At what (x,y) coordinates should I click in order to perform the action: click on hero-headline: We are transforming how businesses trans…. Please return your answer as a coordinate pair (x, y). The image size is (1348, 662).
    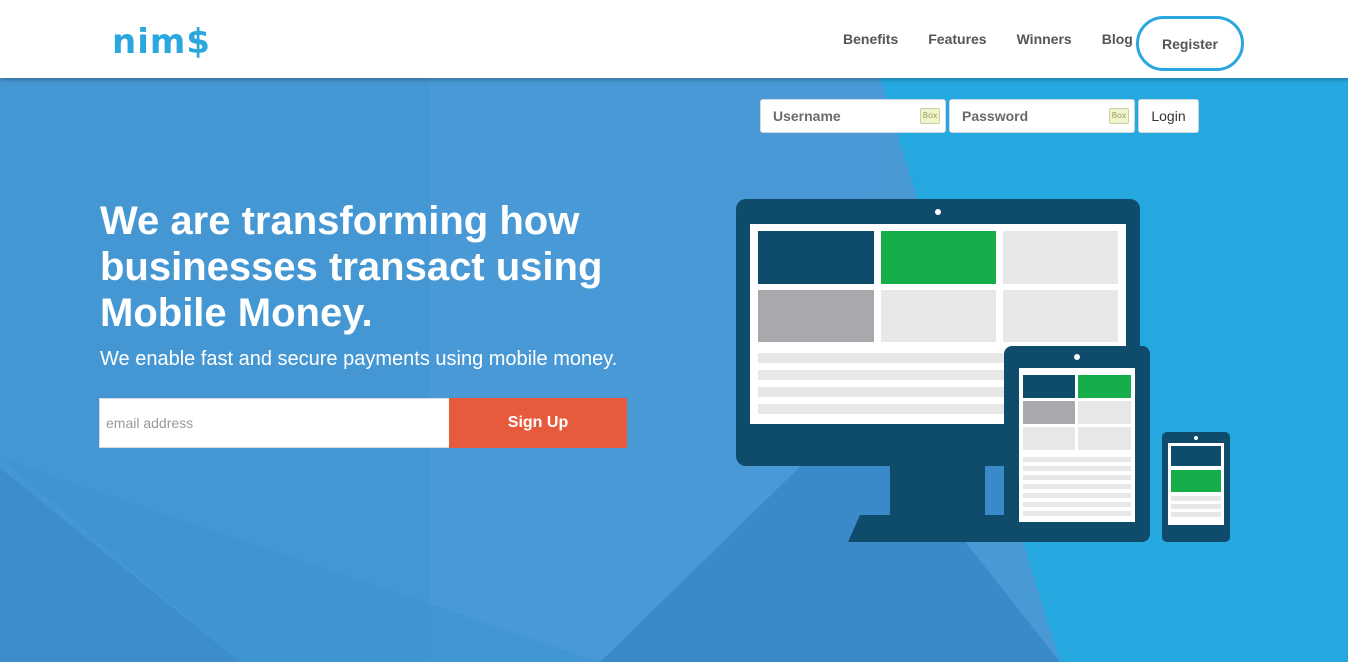
    Looking at the image, I should click on (351, 267).